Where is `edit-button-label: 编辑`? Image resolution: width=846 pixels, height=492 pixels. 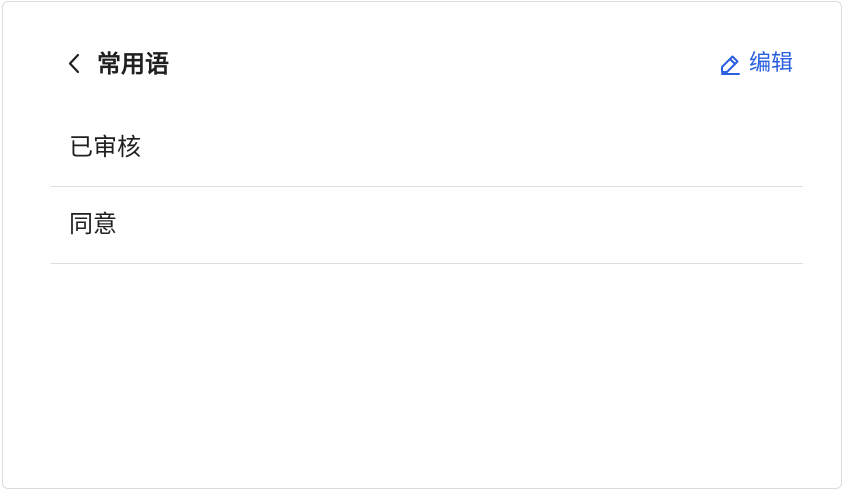 edit-button-label: 编辑 is located at coordinates (770, 63).